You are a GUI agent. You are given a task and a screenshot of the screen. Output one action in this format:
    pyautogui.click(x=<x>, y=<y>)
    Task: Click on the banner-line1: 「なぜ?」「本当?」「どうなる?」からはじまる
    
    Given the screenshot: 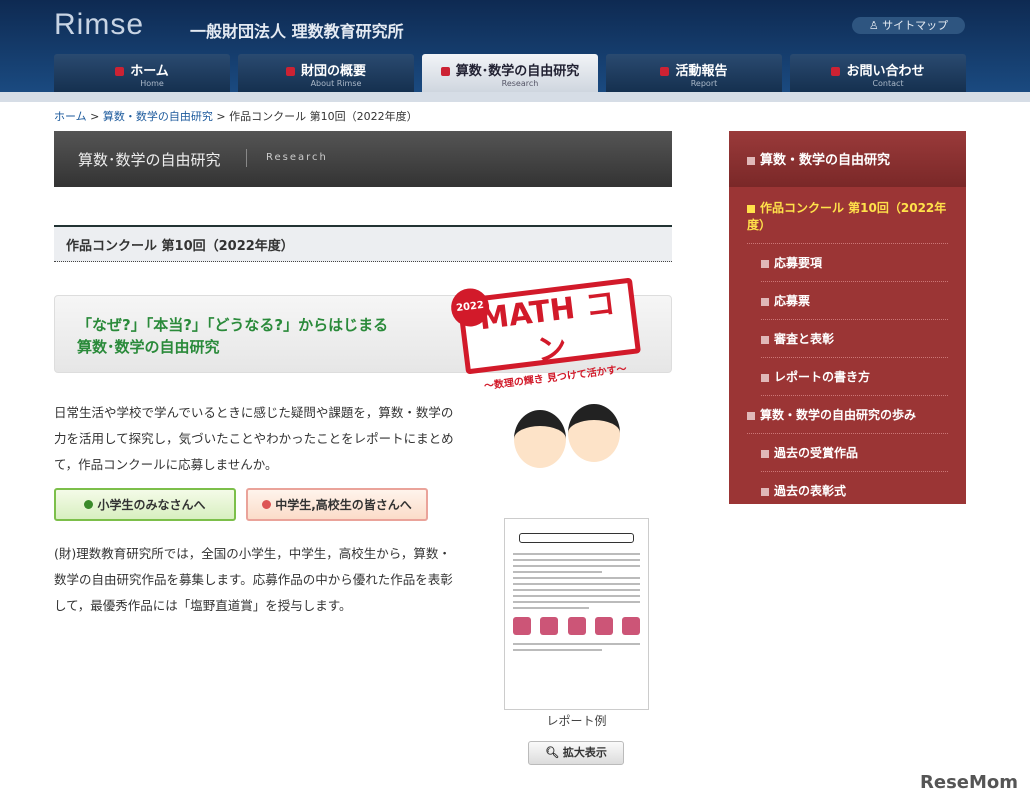 What is the action you would take?
    pyautogui.click(x=233, y=325)
    